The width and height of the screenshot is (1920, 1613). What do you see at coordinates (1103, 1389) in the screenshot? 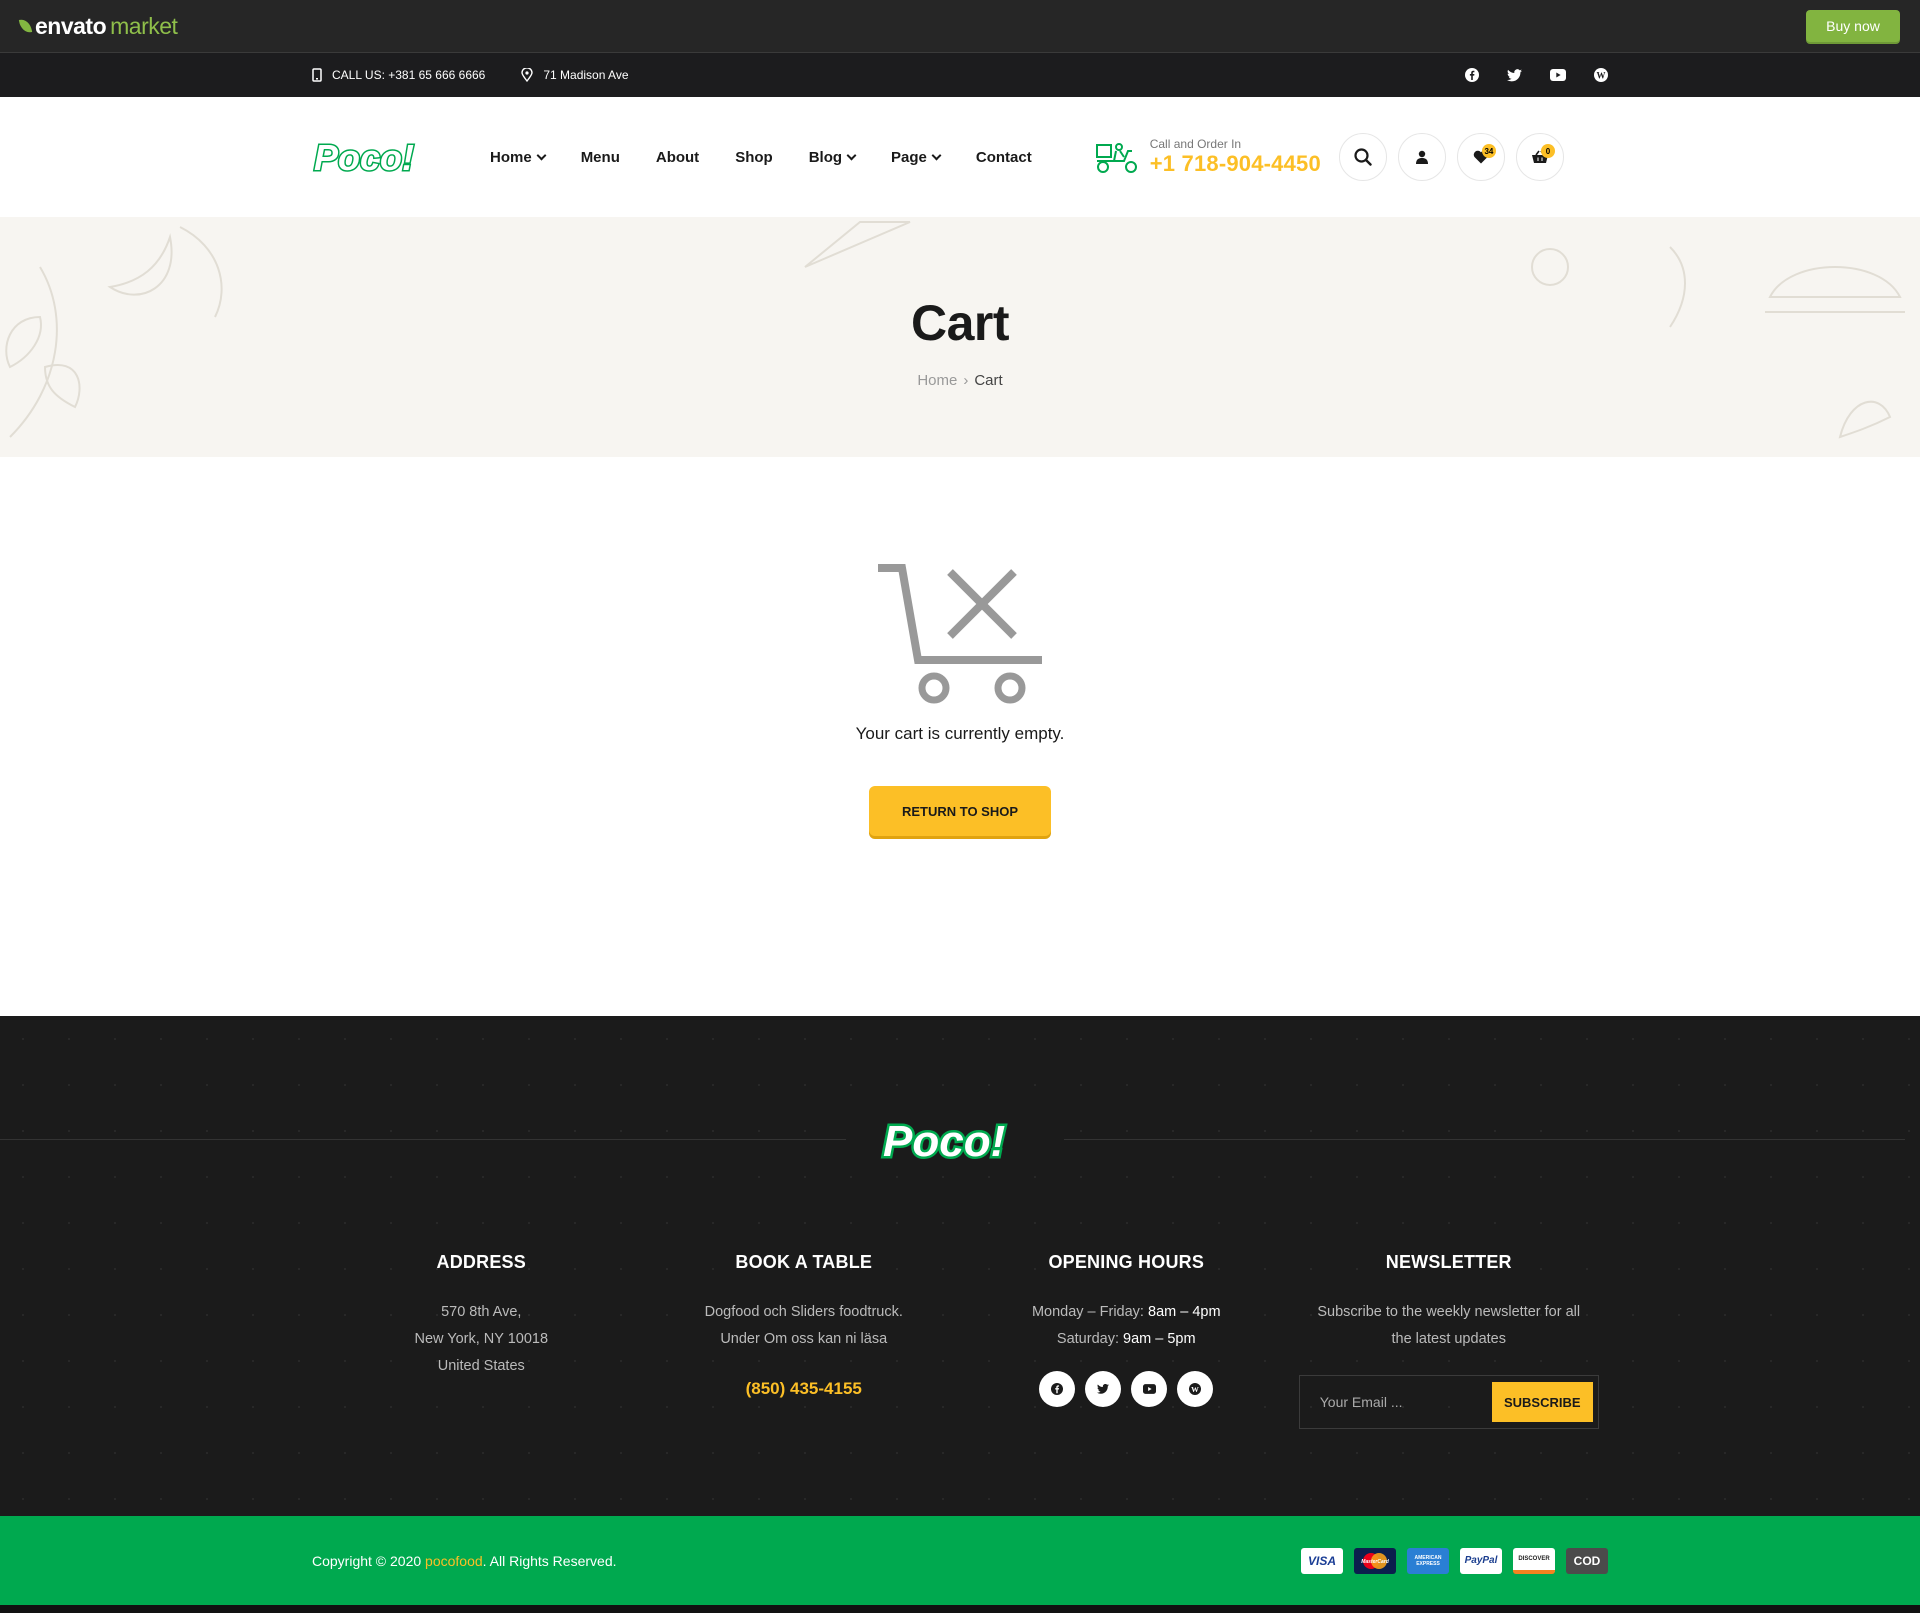
I see `footer-twitter-icon` at bounding box center [1103, 1389].